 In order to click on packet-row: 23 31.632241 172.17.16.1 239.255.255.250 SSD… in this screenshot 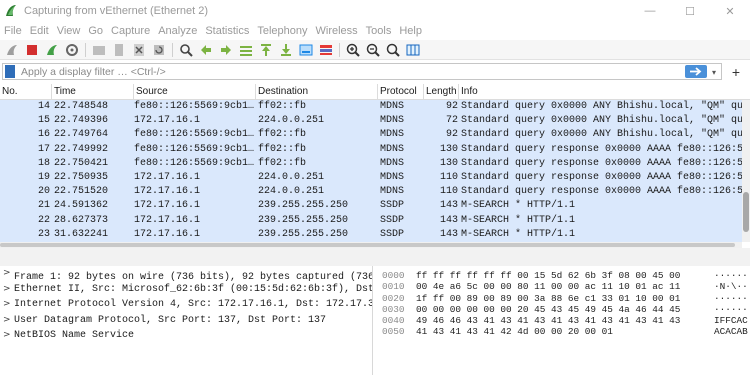, I will do `click(371, 234)`.